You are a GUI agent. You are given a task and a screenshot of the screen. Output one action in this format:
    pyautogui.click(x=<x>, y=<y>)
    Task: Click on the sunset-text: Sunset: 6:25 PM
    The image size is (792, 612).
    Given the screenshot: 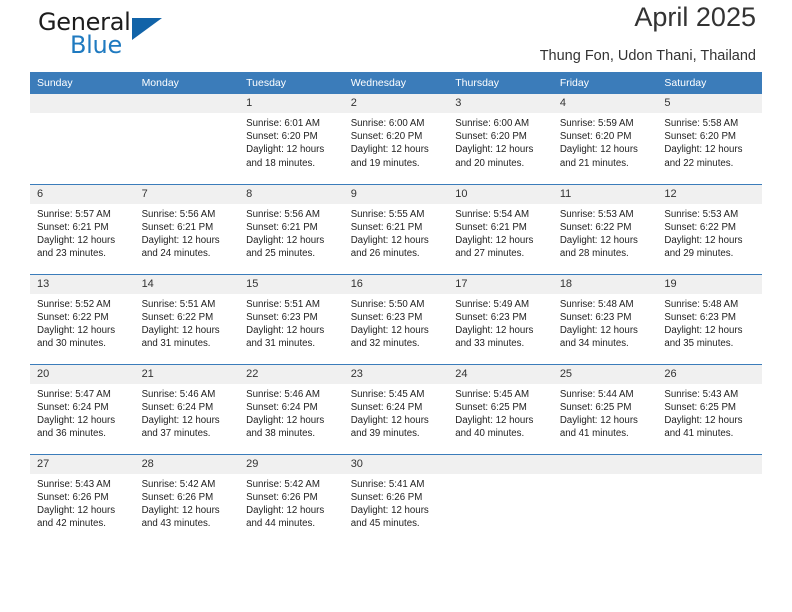 What is the action you would take?
    pyautogui.click(x=491, y=407)
    